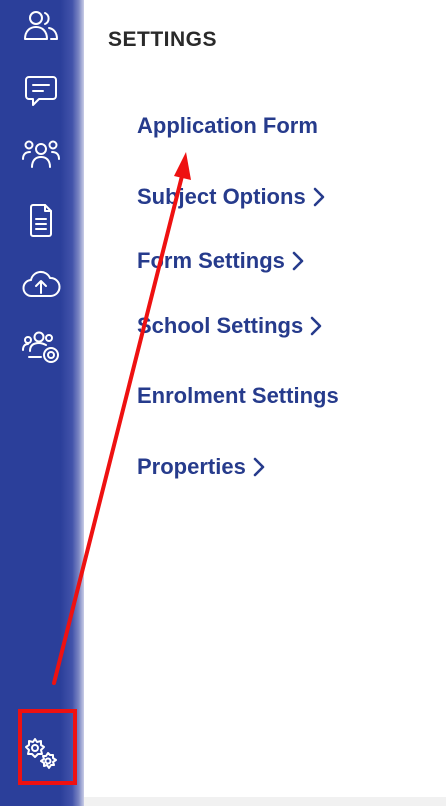 Image resolution: width=446 pixels, height=806 pixels. What do you see at coordinates (163, 39) in the screenshot?
I see `settings-heading: SETTINGS` at bounding box center [163, 39].